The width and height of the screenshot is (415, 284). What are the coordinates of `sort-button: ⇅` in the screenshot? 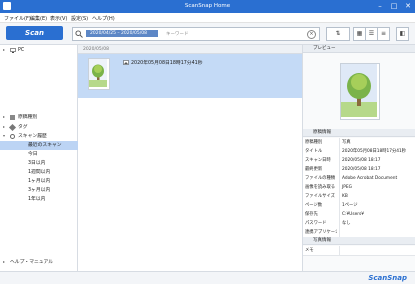 It's located at (338, 34).